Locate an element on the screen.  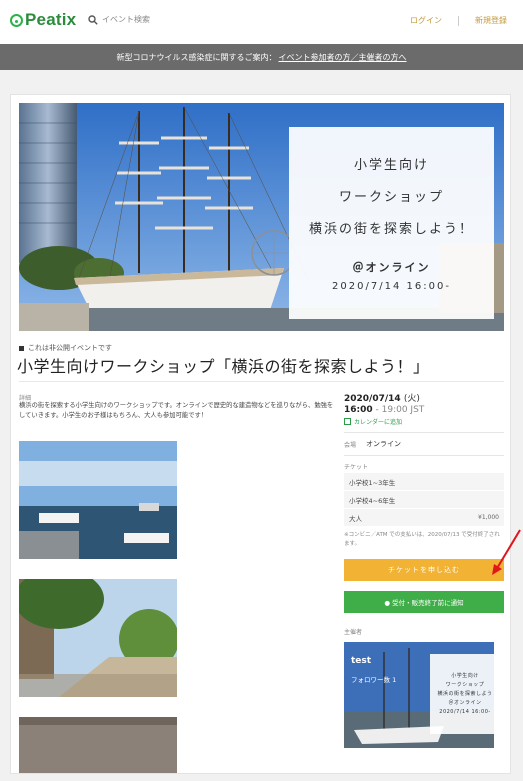
organizer-followers: フォロワー数 1 is located at coordinates (374, 680).